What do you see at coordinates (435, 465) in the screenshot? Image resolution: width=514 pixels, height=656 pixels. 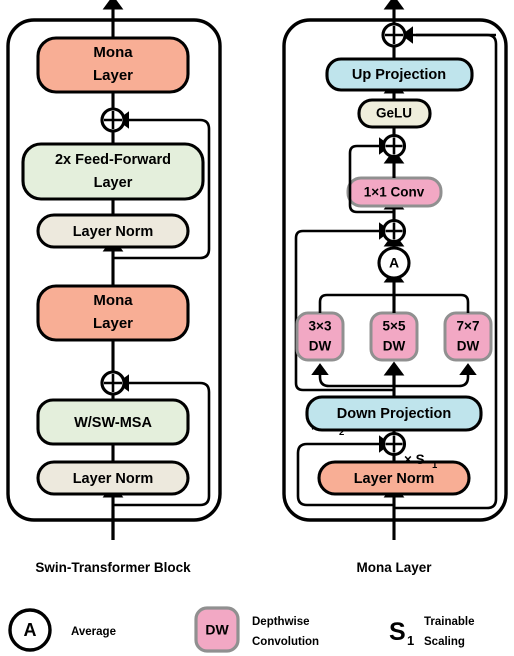 I see `annotation-s1-sub: 1` at bounding box center [435, 465].